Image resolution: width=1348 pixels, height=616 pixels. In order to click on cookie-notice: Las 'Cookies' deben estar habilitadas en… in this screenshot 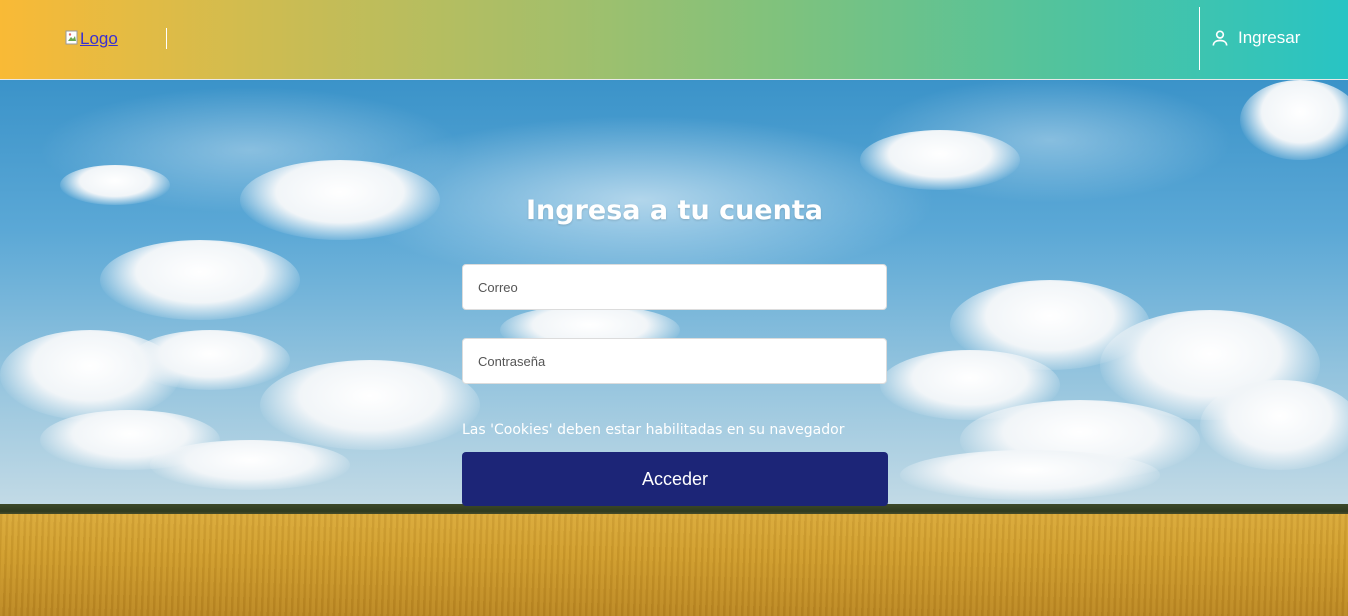, I will do `click(653, 430)`.